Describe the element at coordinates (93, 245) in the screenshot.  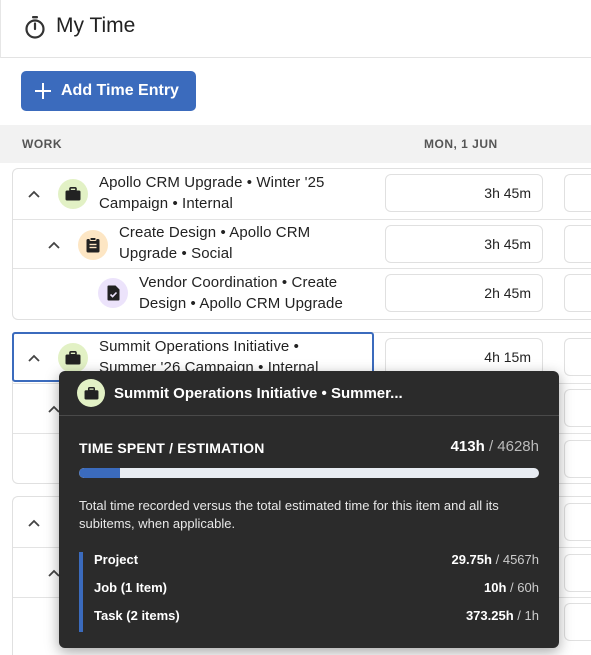
I see `clipboard-icon` at that location.